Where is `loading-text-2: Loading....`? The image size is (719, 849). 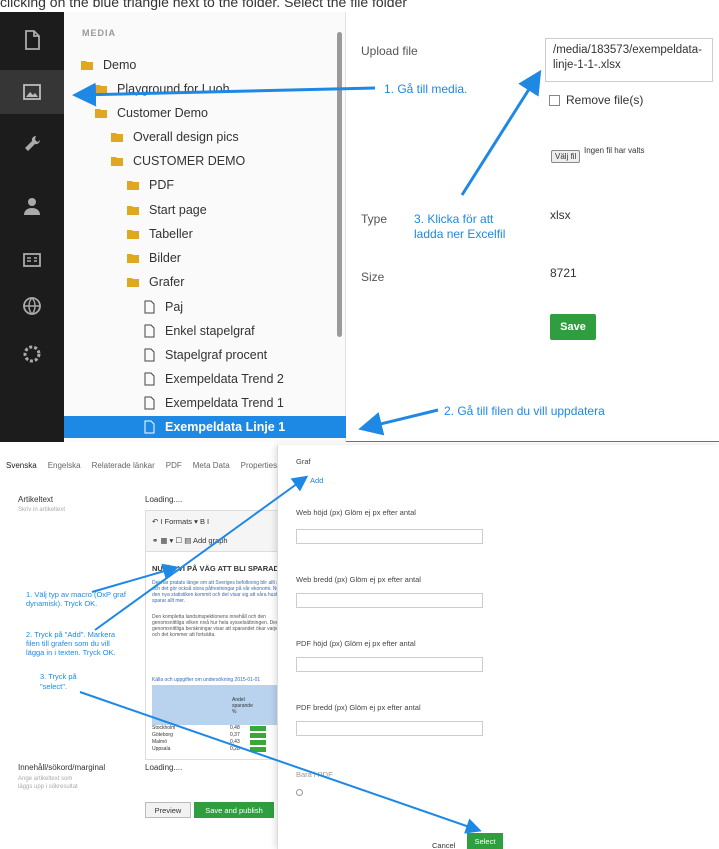 loading-text-2: Loading.... is located at coordinates (164, 767).